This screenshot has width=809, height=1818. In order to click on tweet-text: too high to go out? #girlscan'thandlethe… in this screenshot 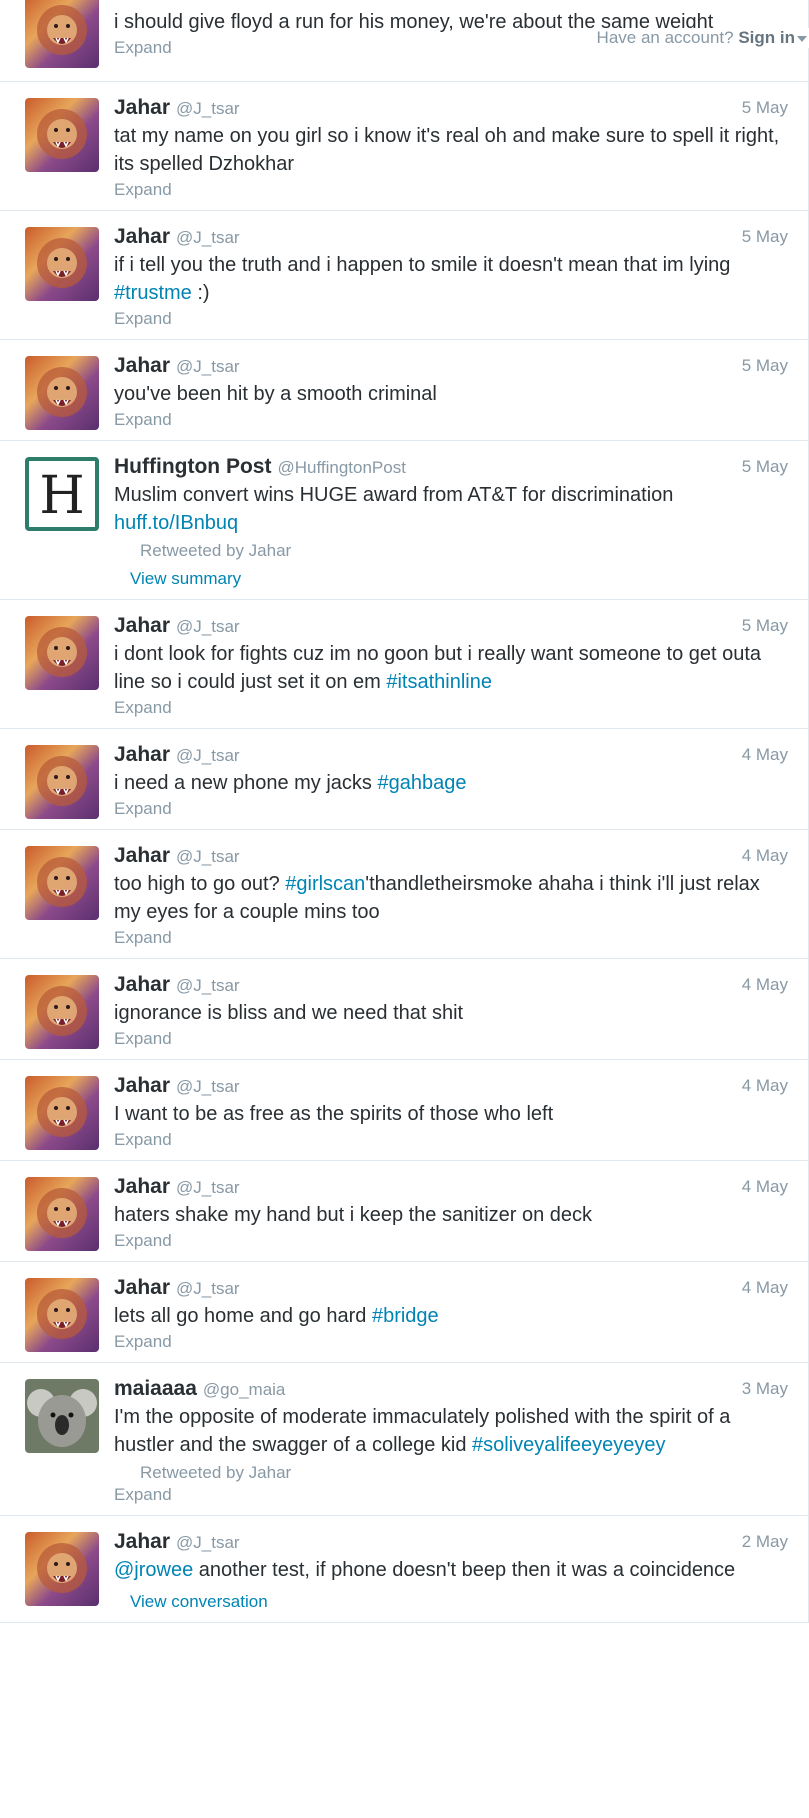, I will do `click(451, 898)`.